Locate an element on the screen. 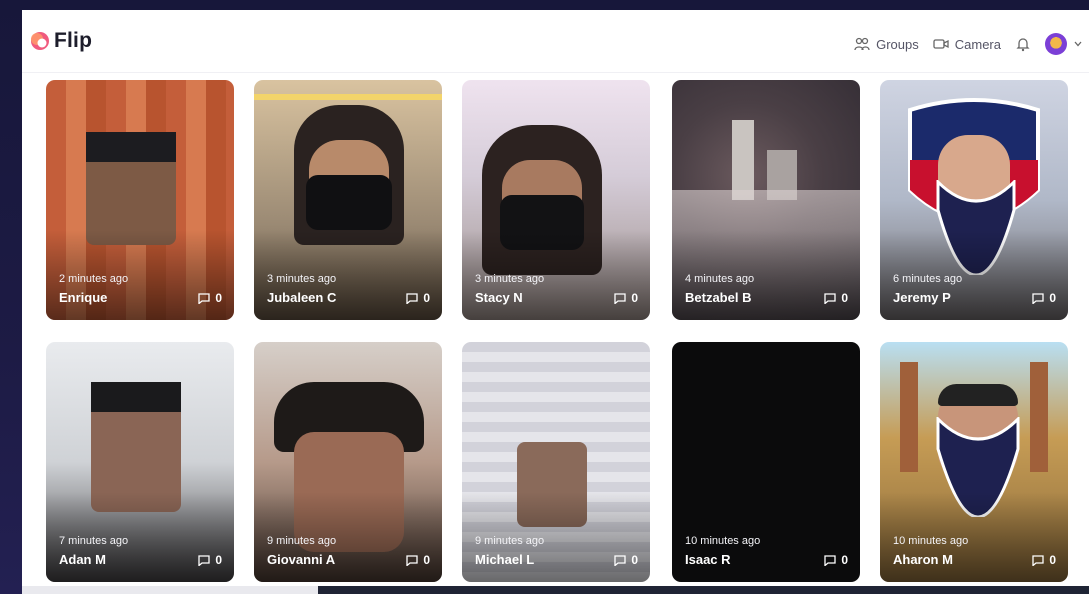  card-time: 2 minutes ago is located at coordinates (94, 279).